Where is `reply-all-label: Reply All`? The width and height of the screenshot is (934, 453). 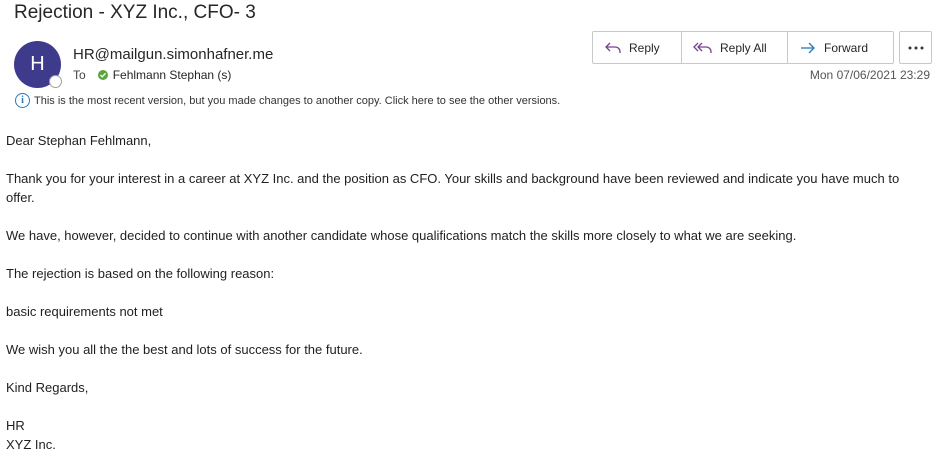 reply-all-label: Reply All is located at coordinates (743, 47).